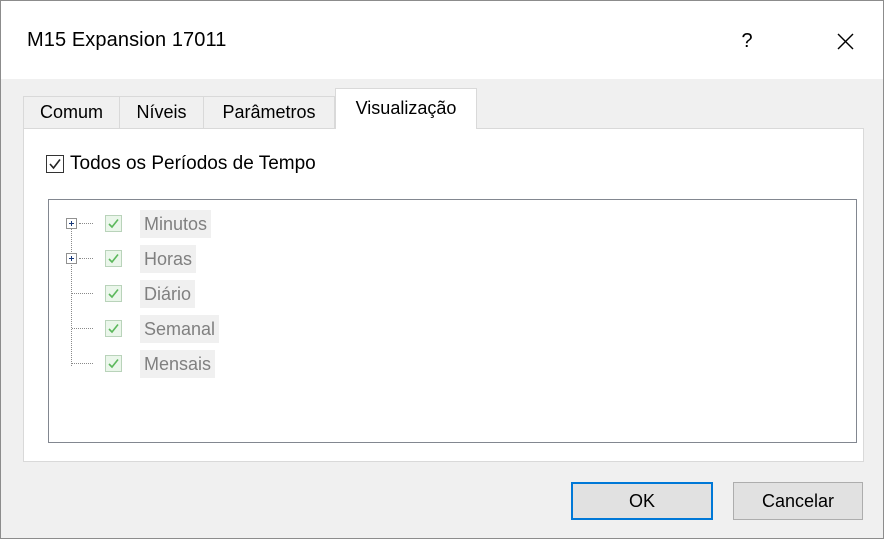 The image size is (884, 539). What do you see at coordinates (71, 297) in the screenshot?
I see `tree-connector-line` at bounding box center [71, 297].